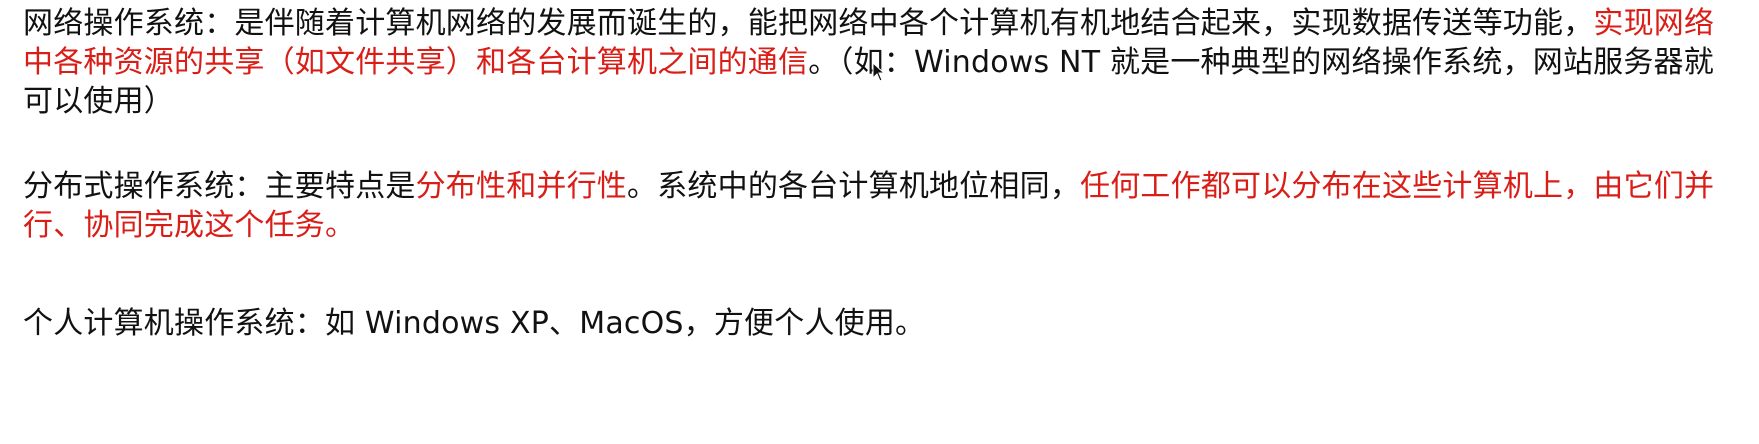 The image size is (1759, 444). What do you see at coordinates (854, 186) in the screenshot?
I see `text-segment: 。系统中的各台计算机地位相同，` at bounding box center [854, 186].